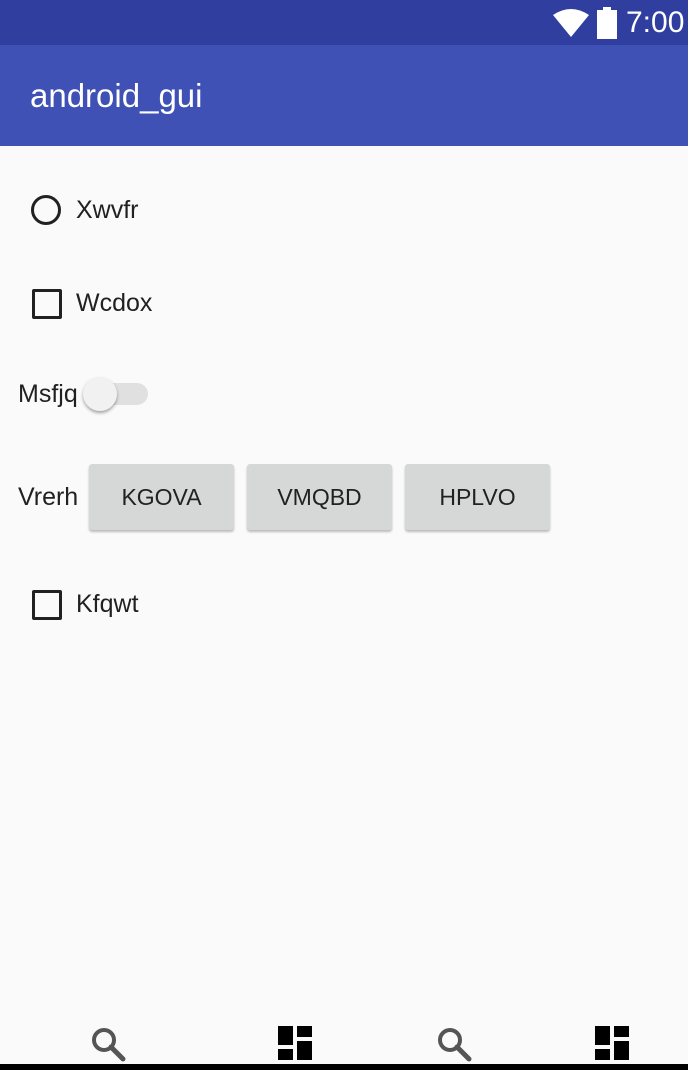 This screenshot has height=1070, width=688. Describe the element at coordinates (46, 210) in the screenshot. I see `radio-button-xwvfr` at that location.